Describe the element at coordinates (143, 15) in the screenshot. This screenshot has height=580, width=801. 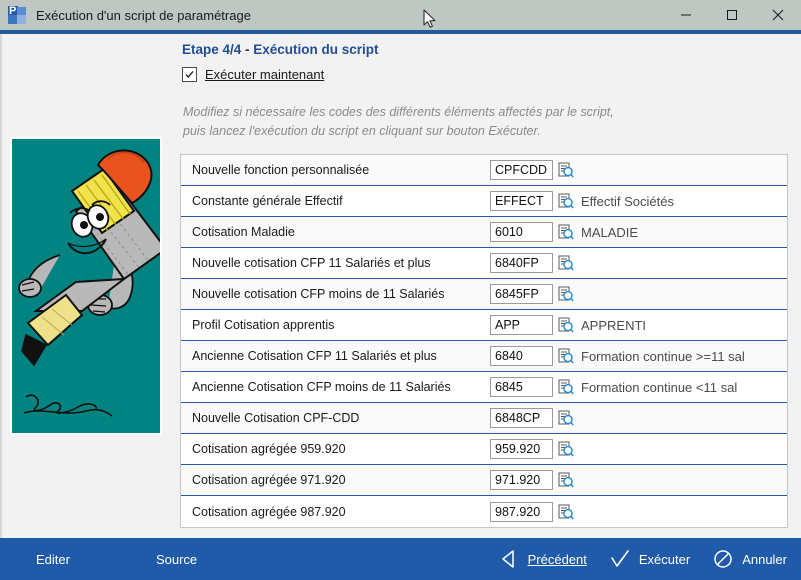
I see `window-title: Exécution d'un script de paramétrage` at that location.